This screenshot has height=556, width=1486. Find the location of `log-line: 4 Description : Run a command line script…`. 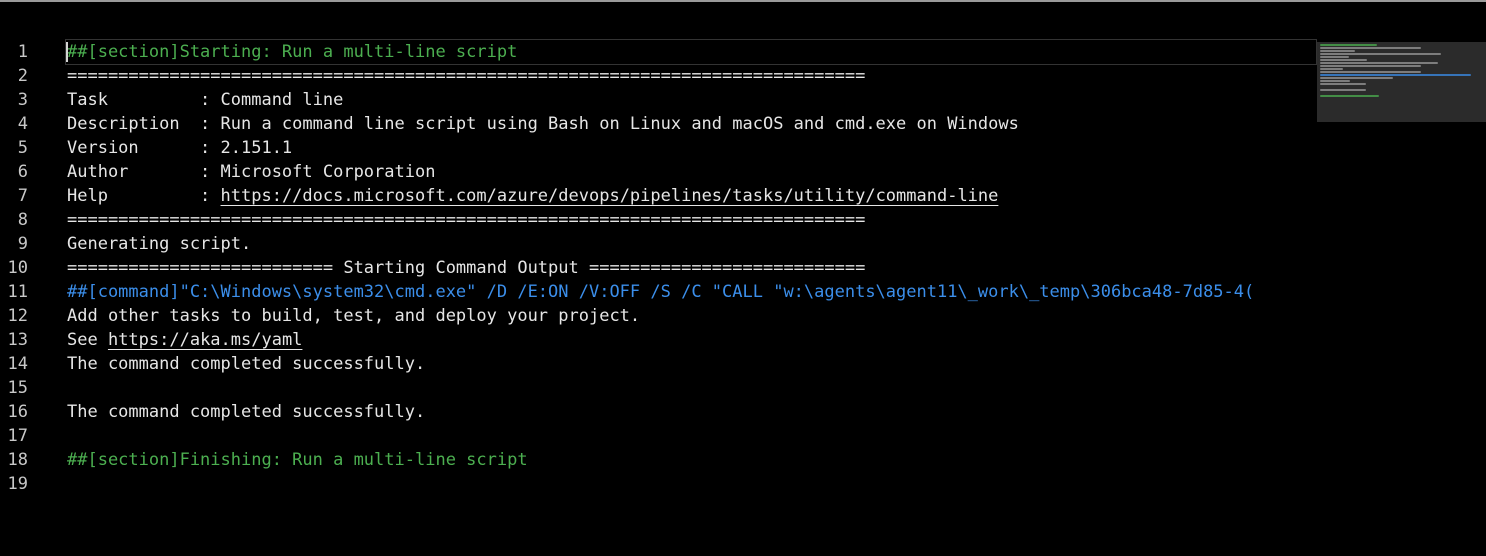

log-line: 4 Description : Run a command line script… is located at coordinates (658, 124).